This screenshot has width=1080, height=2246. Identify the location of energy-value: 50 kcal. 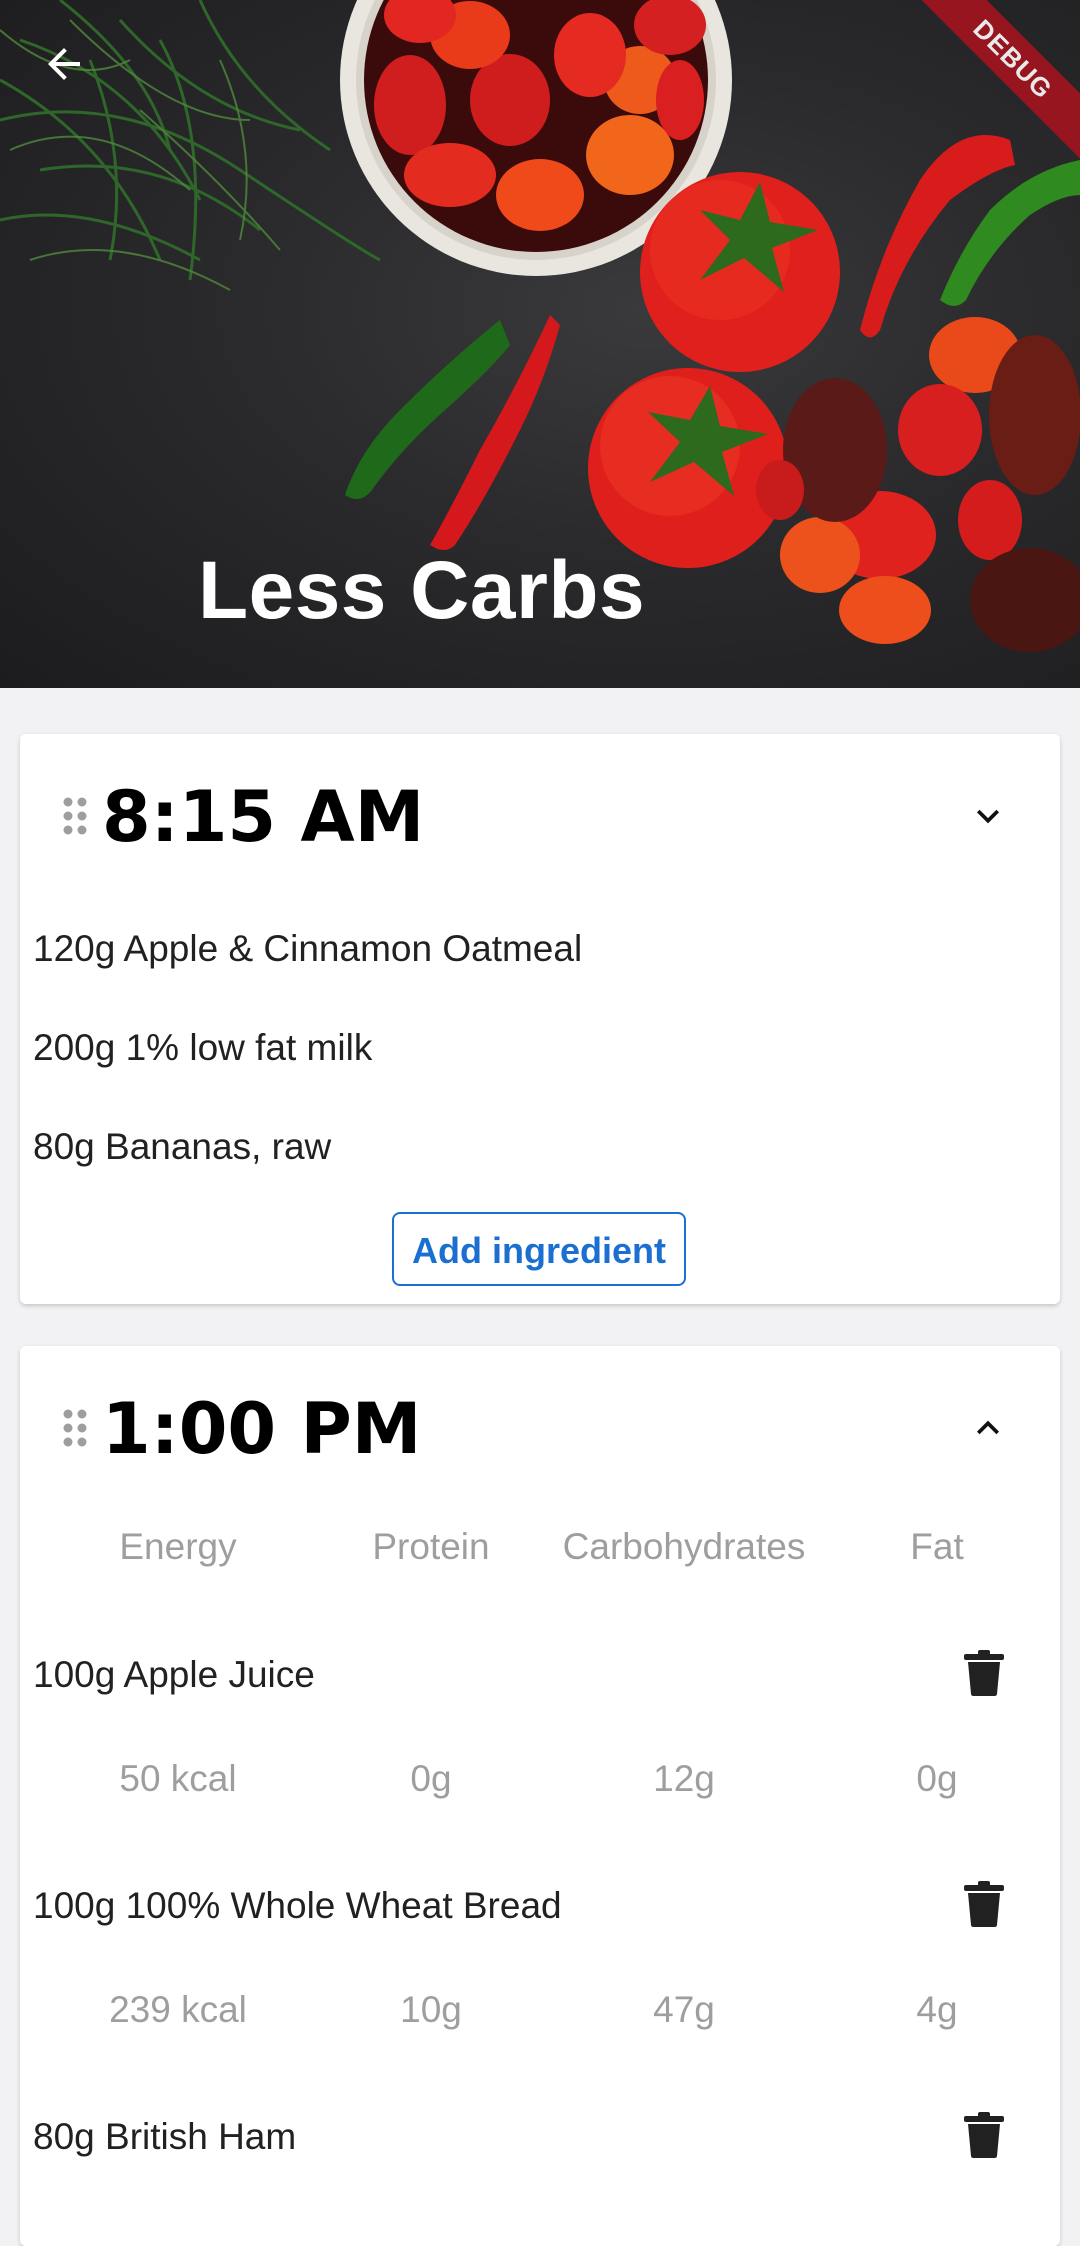
(178, 1778).